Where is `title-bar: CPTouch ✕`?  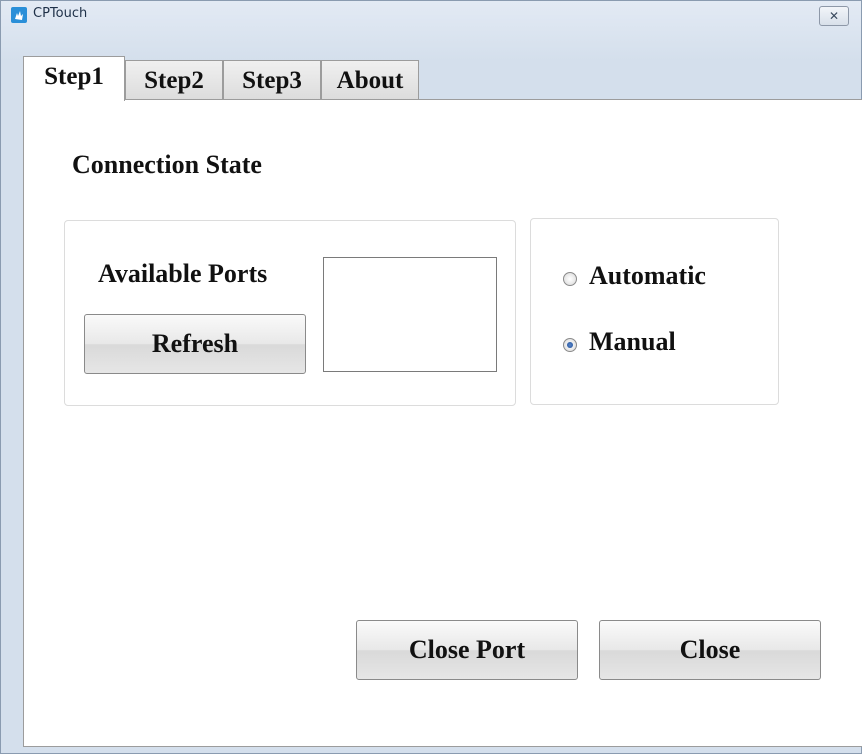 title-bar: CPTouch ✕ is located at coordinates (431, 15).